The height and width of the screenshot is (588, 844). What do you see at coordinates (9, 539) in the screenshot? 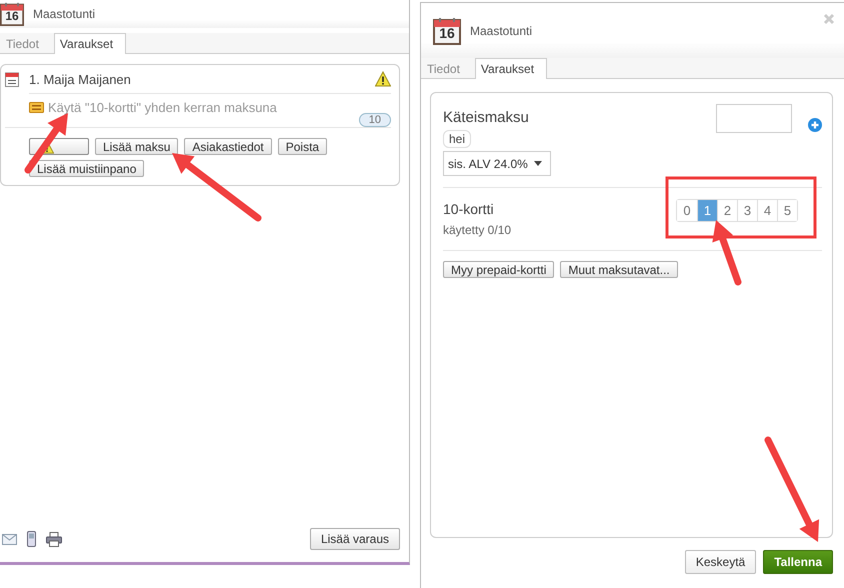
I see `mail-icon` at bounding box center [9, 539].